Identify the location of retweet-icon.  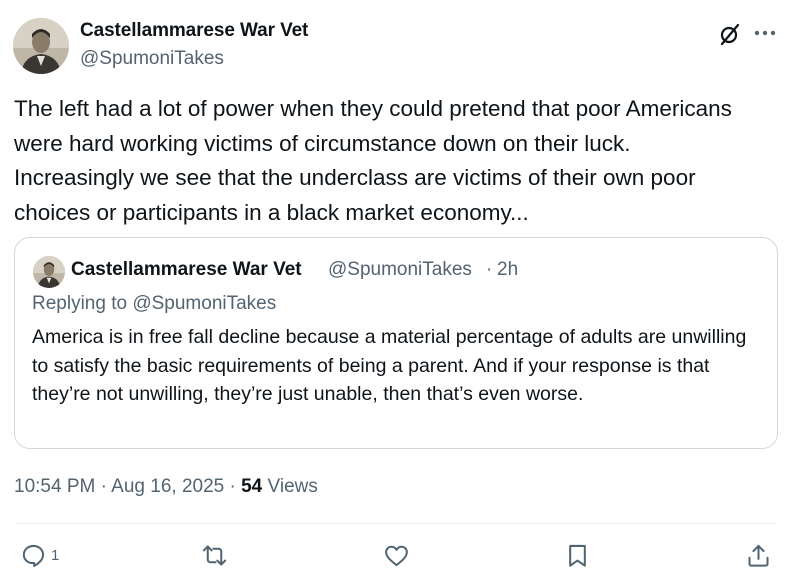
(214, 555).